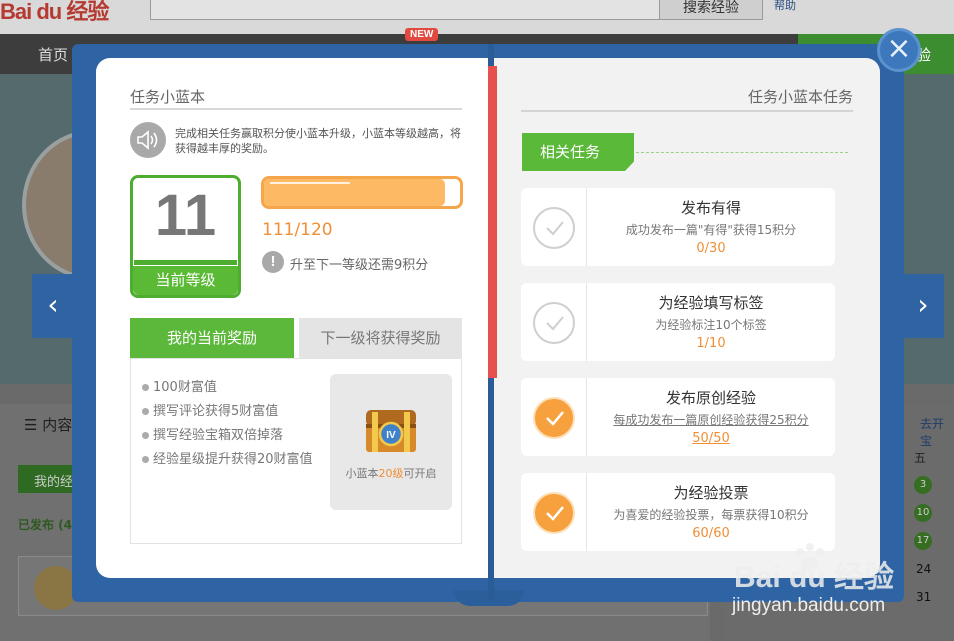  I want to click on chest-caption: 小蓝本20级可开启, so click(391, 473).